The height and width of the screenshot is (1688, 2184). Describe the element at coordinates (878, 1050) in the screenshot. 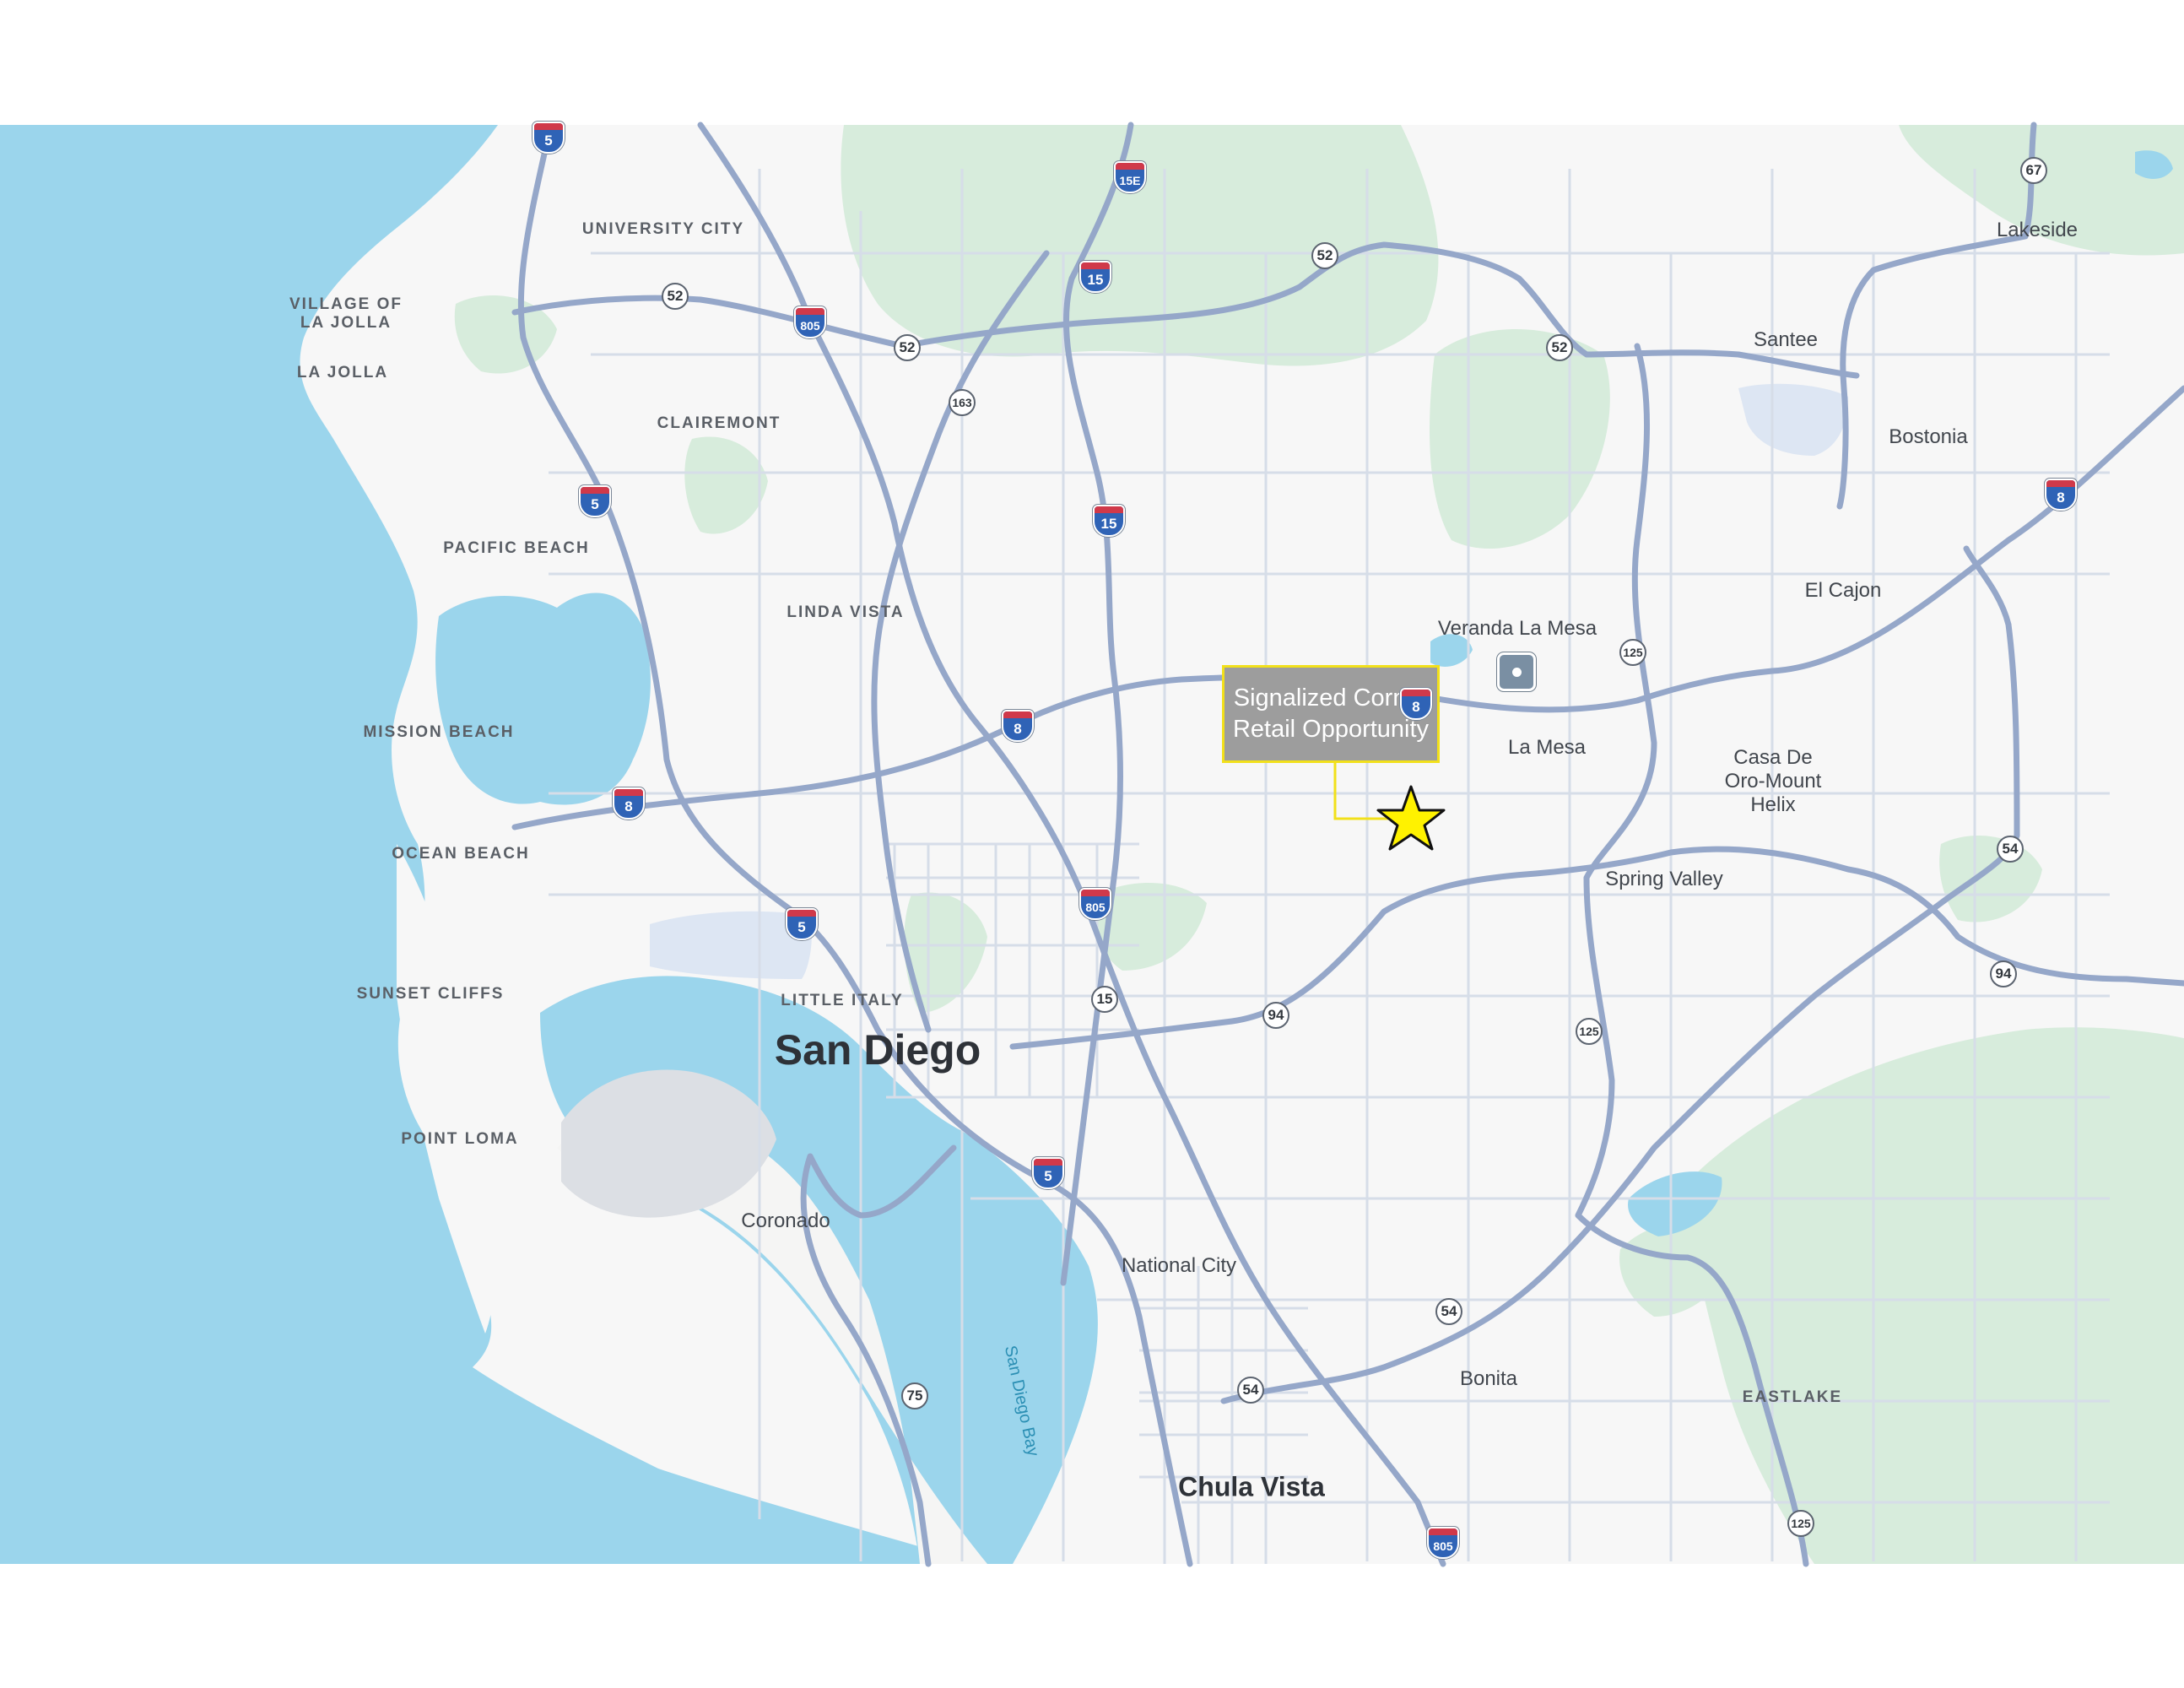

I see `place-label-san-diego: San Diego` at that location.